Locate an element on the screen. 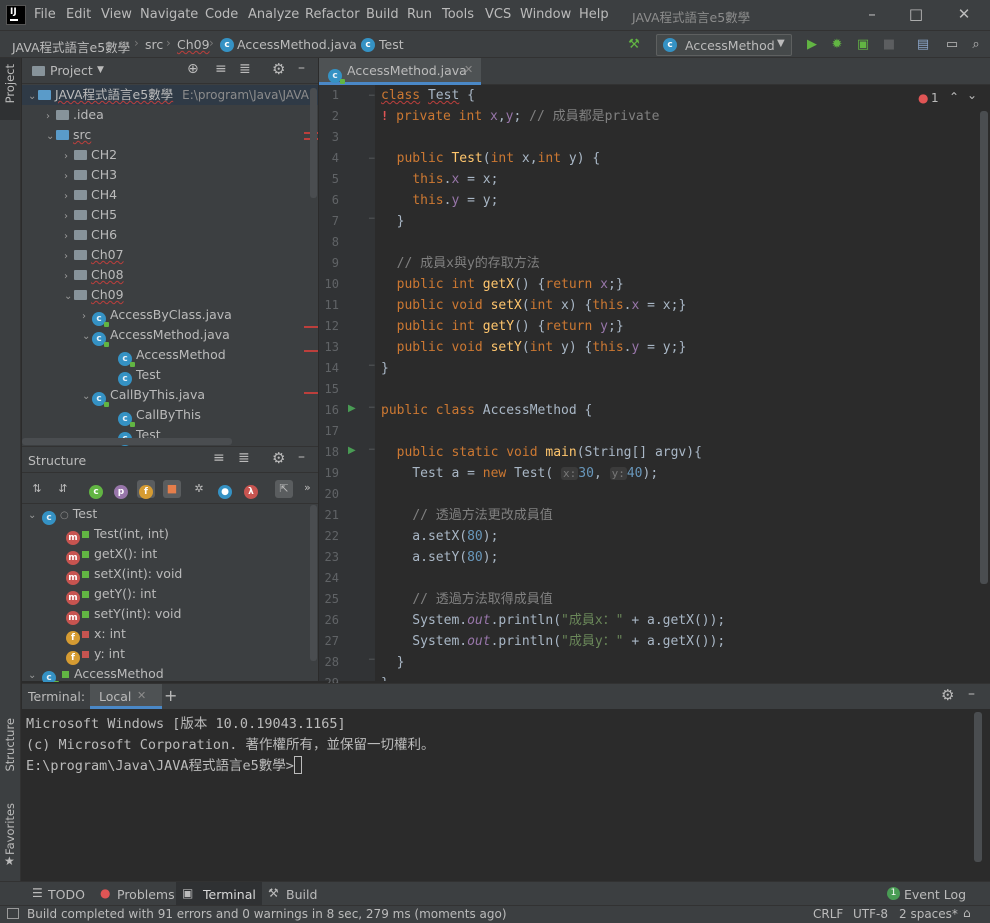 The width and height of the screenshot is (990, 923). line-separator-widget: CRLF is located at coordinates (828, 914).